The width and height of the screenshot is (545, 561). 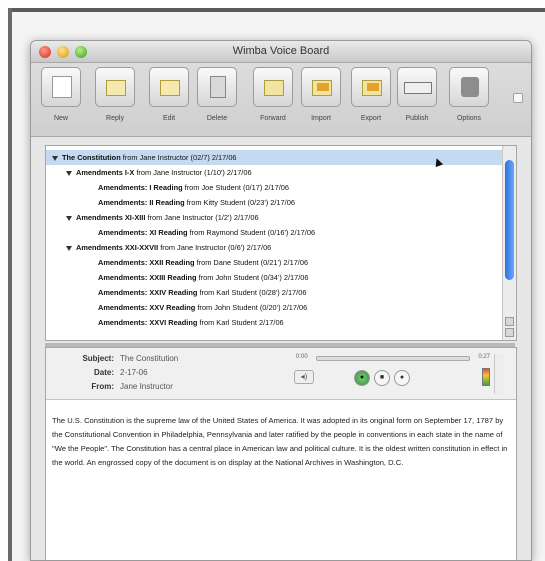 What do you see at coordinates (240, 322) in the screenshot?
I see `thread-meta: from Karl Student 2/17/06` at bounding box center [240, 322].